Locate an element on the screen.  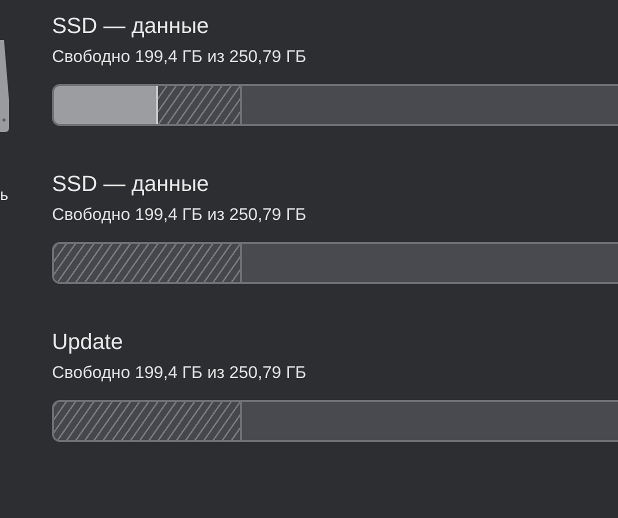
drive-icon is located at coordinates (5, 86).